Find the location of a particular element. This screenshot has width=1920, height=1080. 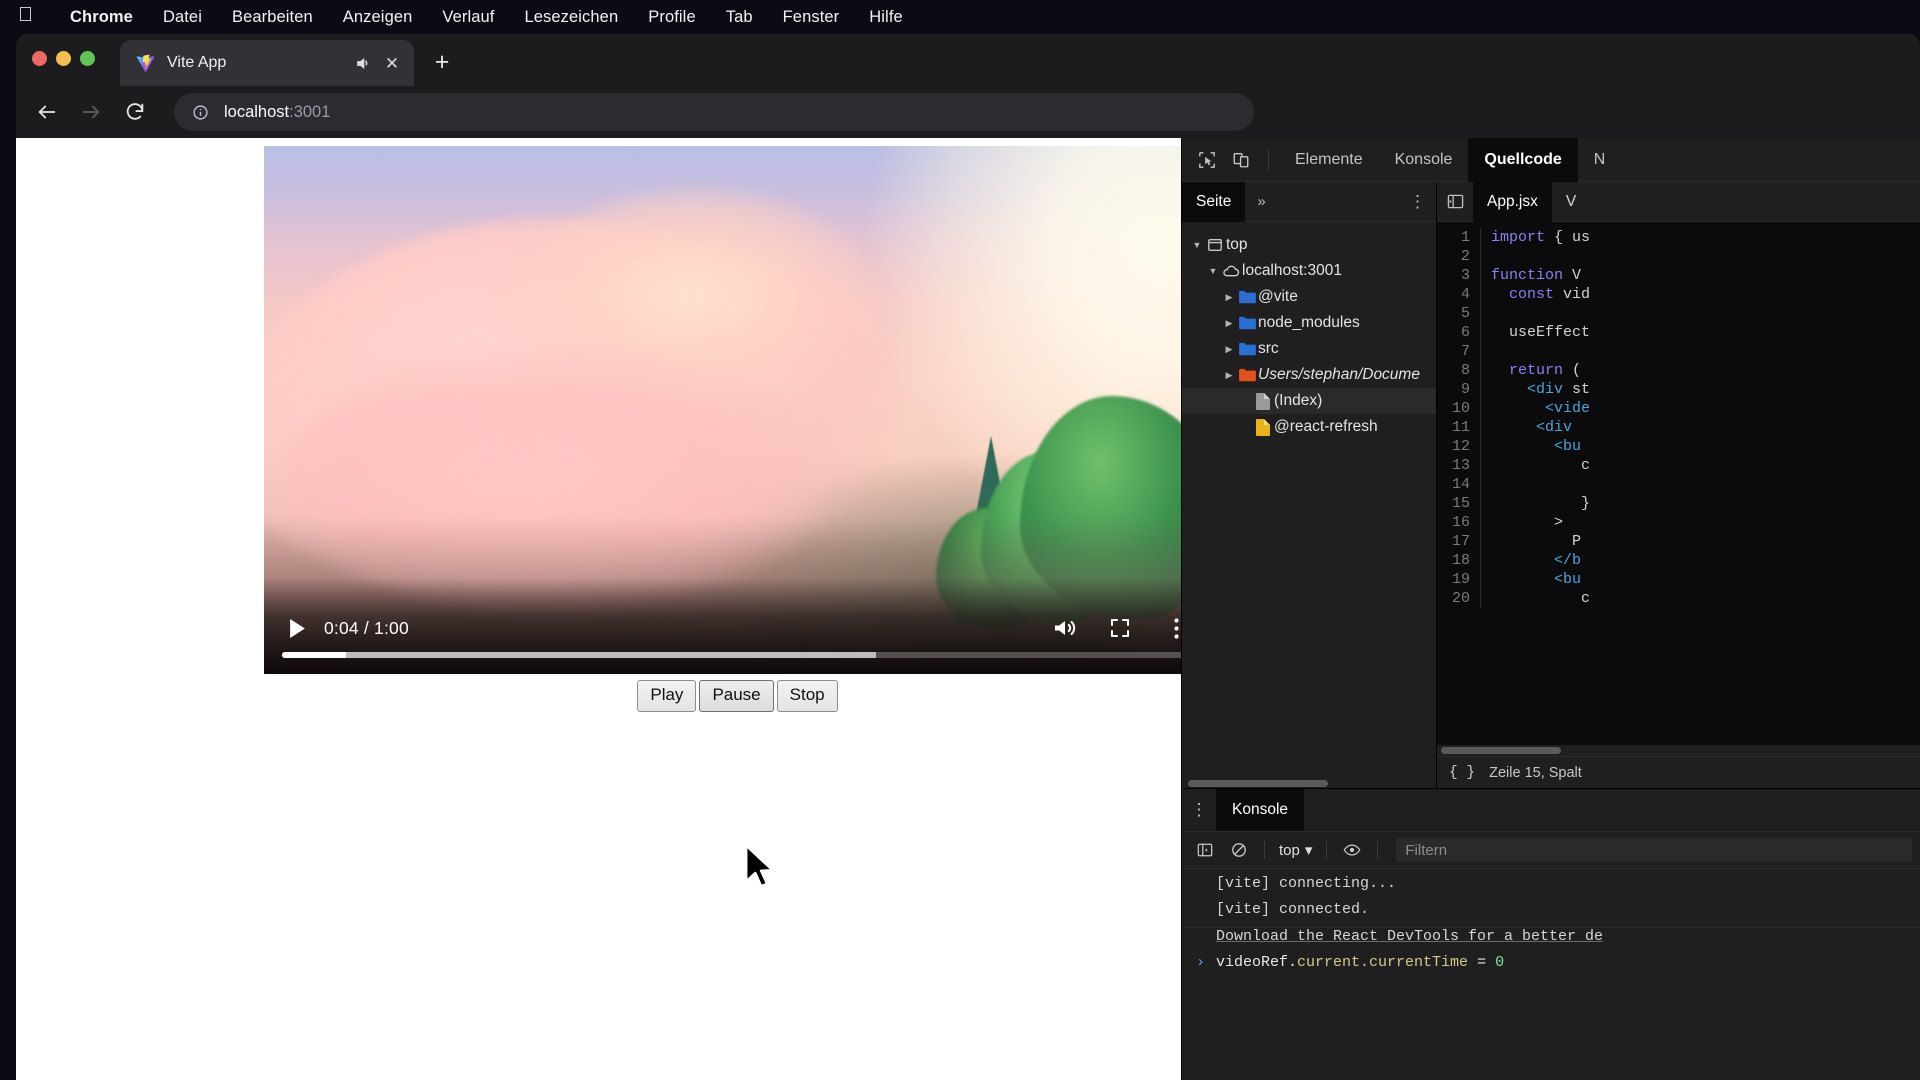

arrow-left-icon is located at coordinates (47, 112).